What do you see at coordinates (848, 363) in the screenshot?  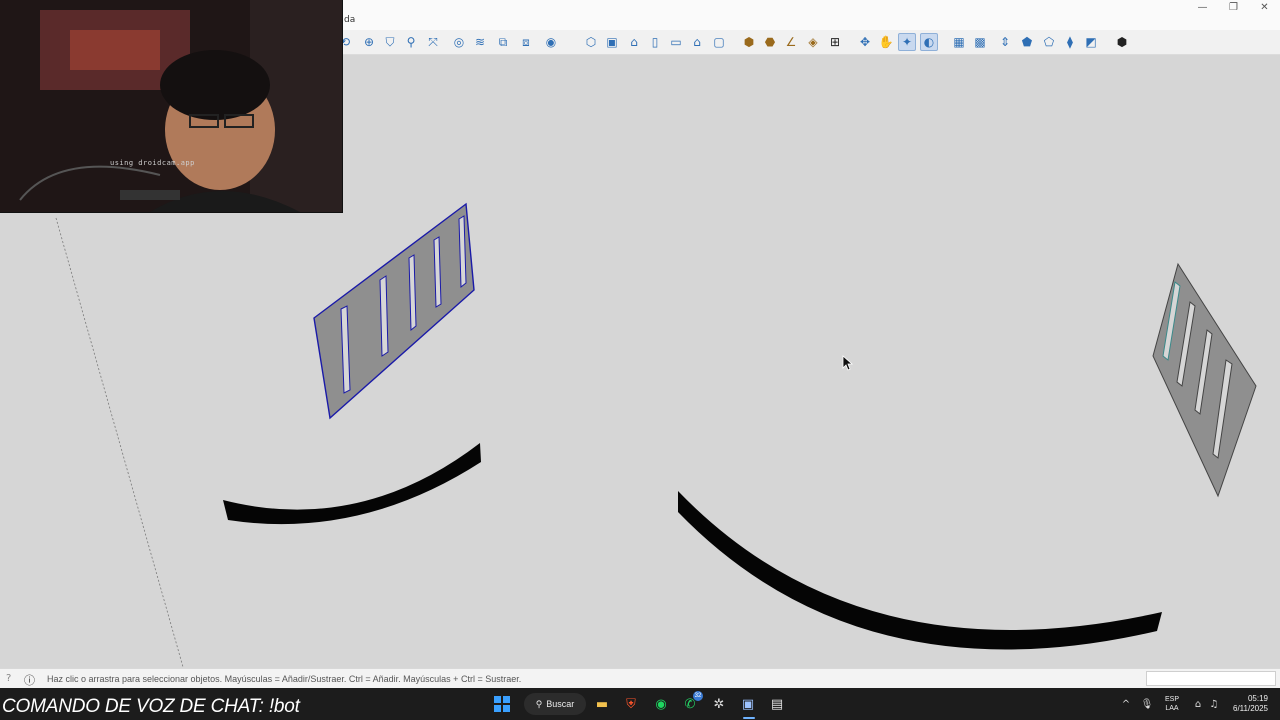 I see `mouse-cursor-icon` at bounding box center [848, 363].